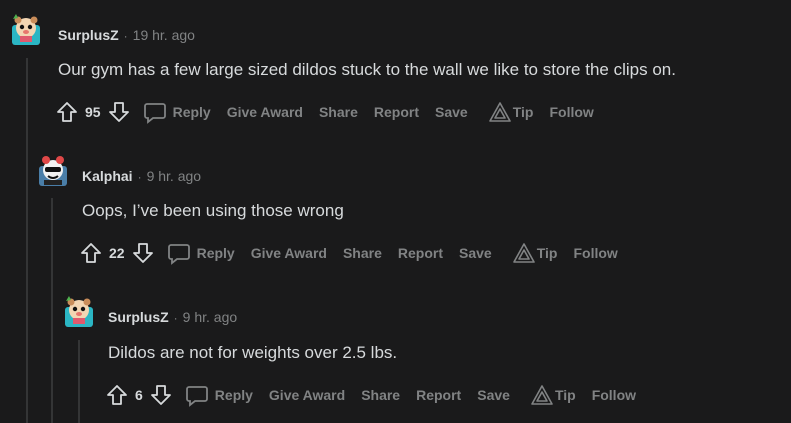 The image size is (791, 423). I want to click on vote-score: 6, so click(139, 395).